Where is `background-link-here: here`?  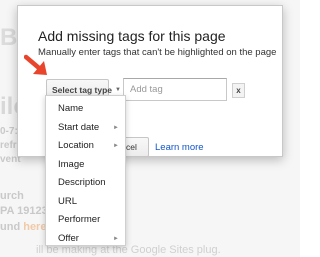
background-link-here: here is located at coordinates (35, 227).